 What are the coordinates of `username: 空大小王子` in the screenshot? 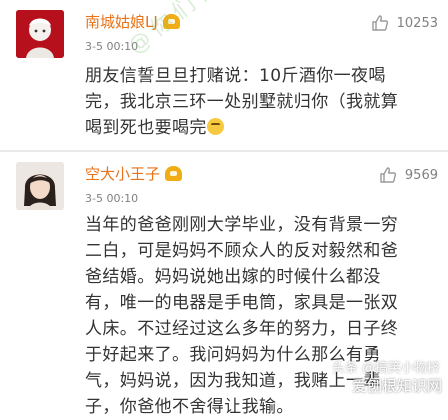 It's located at (134, 173).